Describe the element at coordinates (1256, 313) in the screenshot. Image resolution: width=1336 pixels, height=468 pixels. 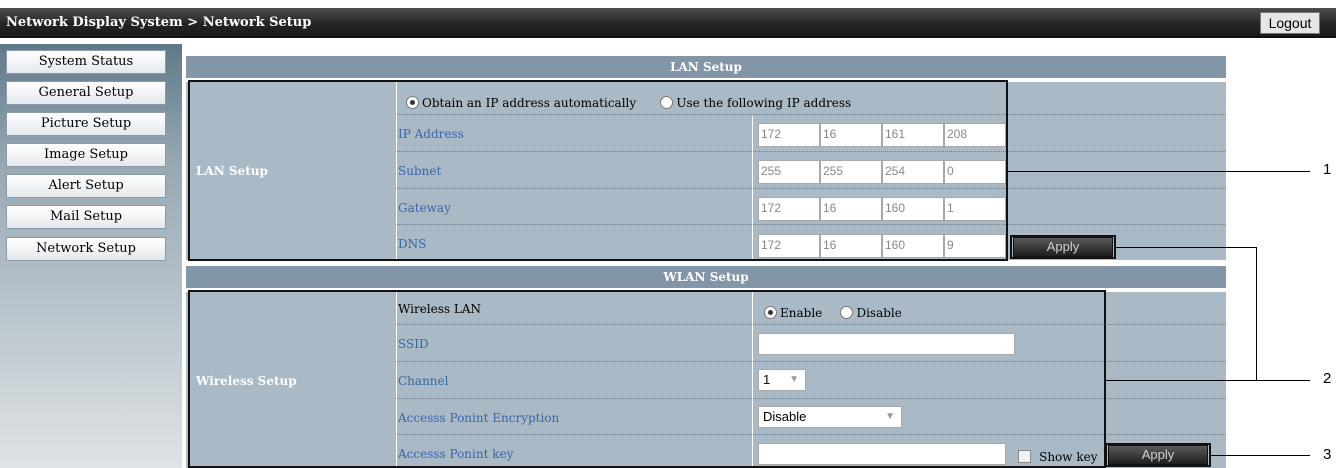
I see `callout-vertical-line` at that location.